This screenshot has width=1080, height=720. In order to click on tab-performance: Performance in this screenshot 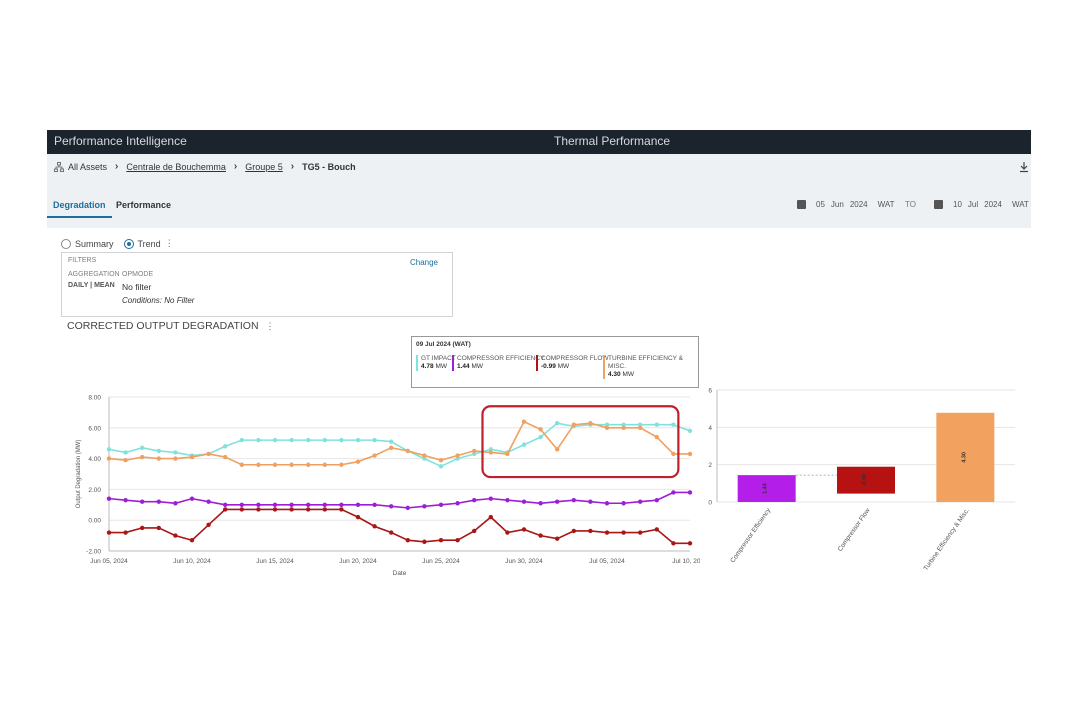, I will do `click(143, 208)`.